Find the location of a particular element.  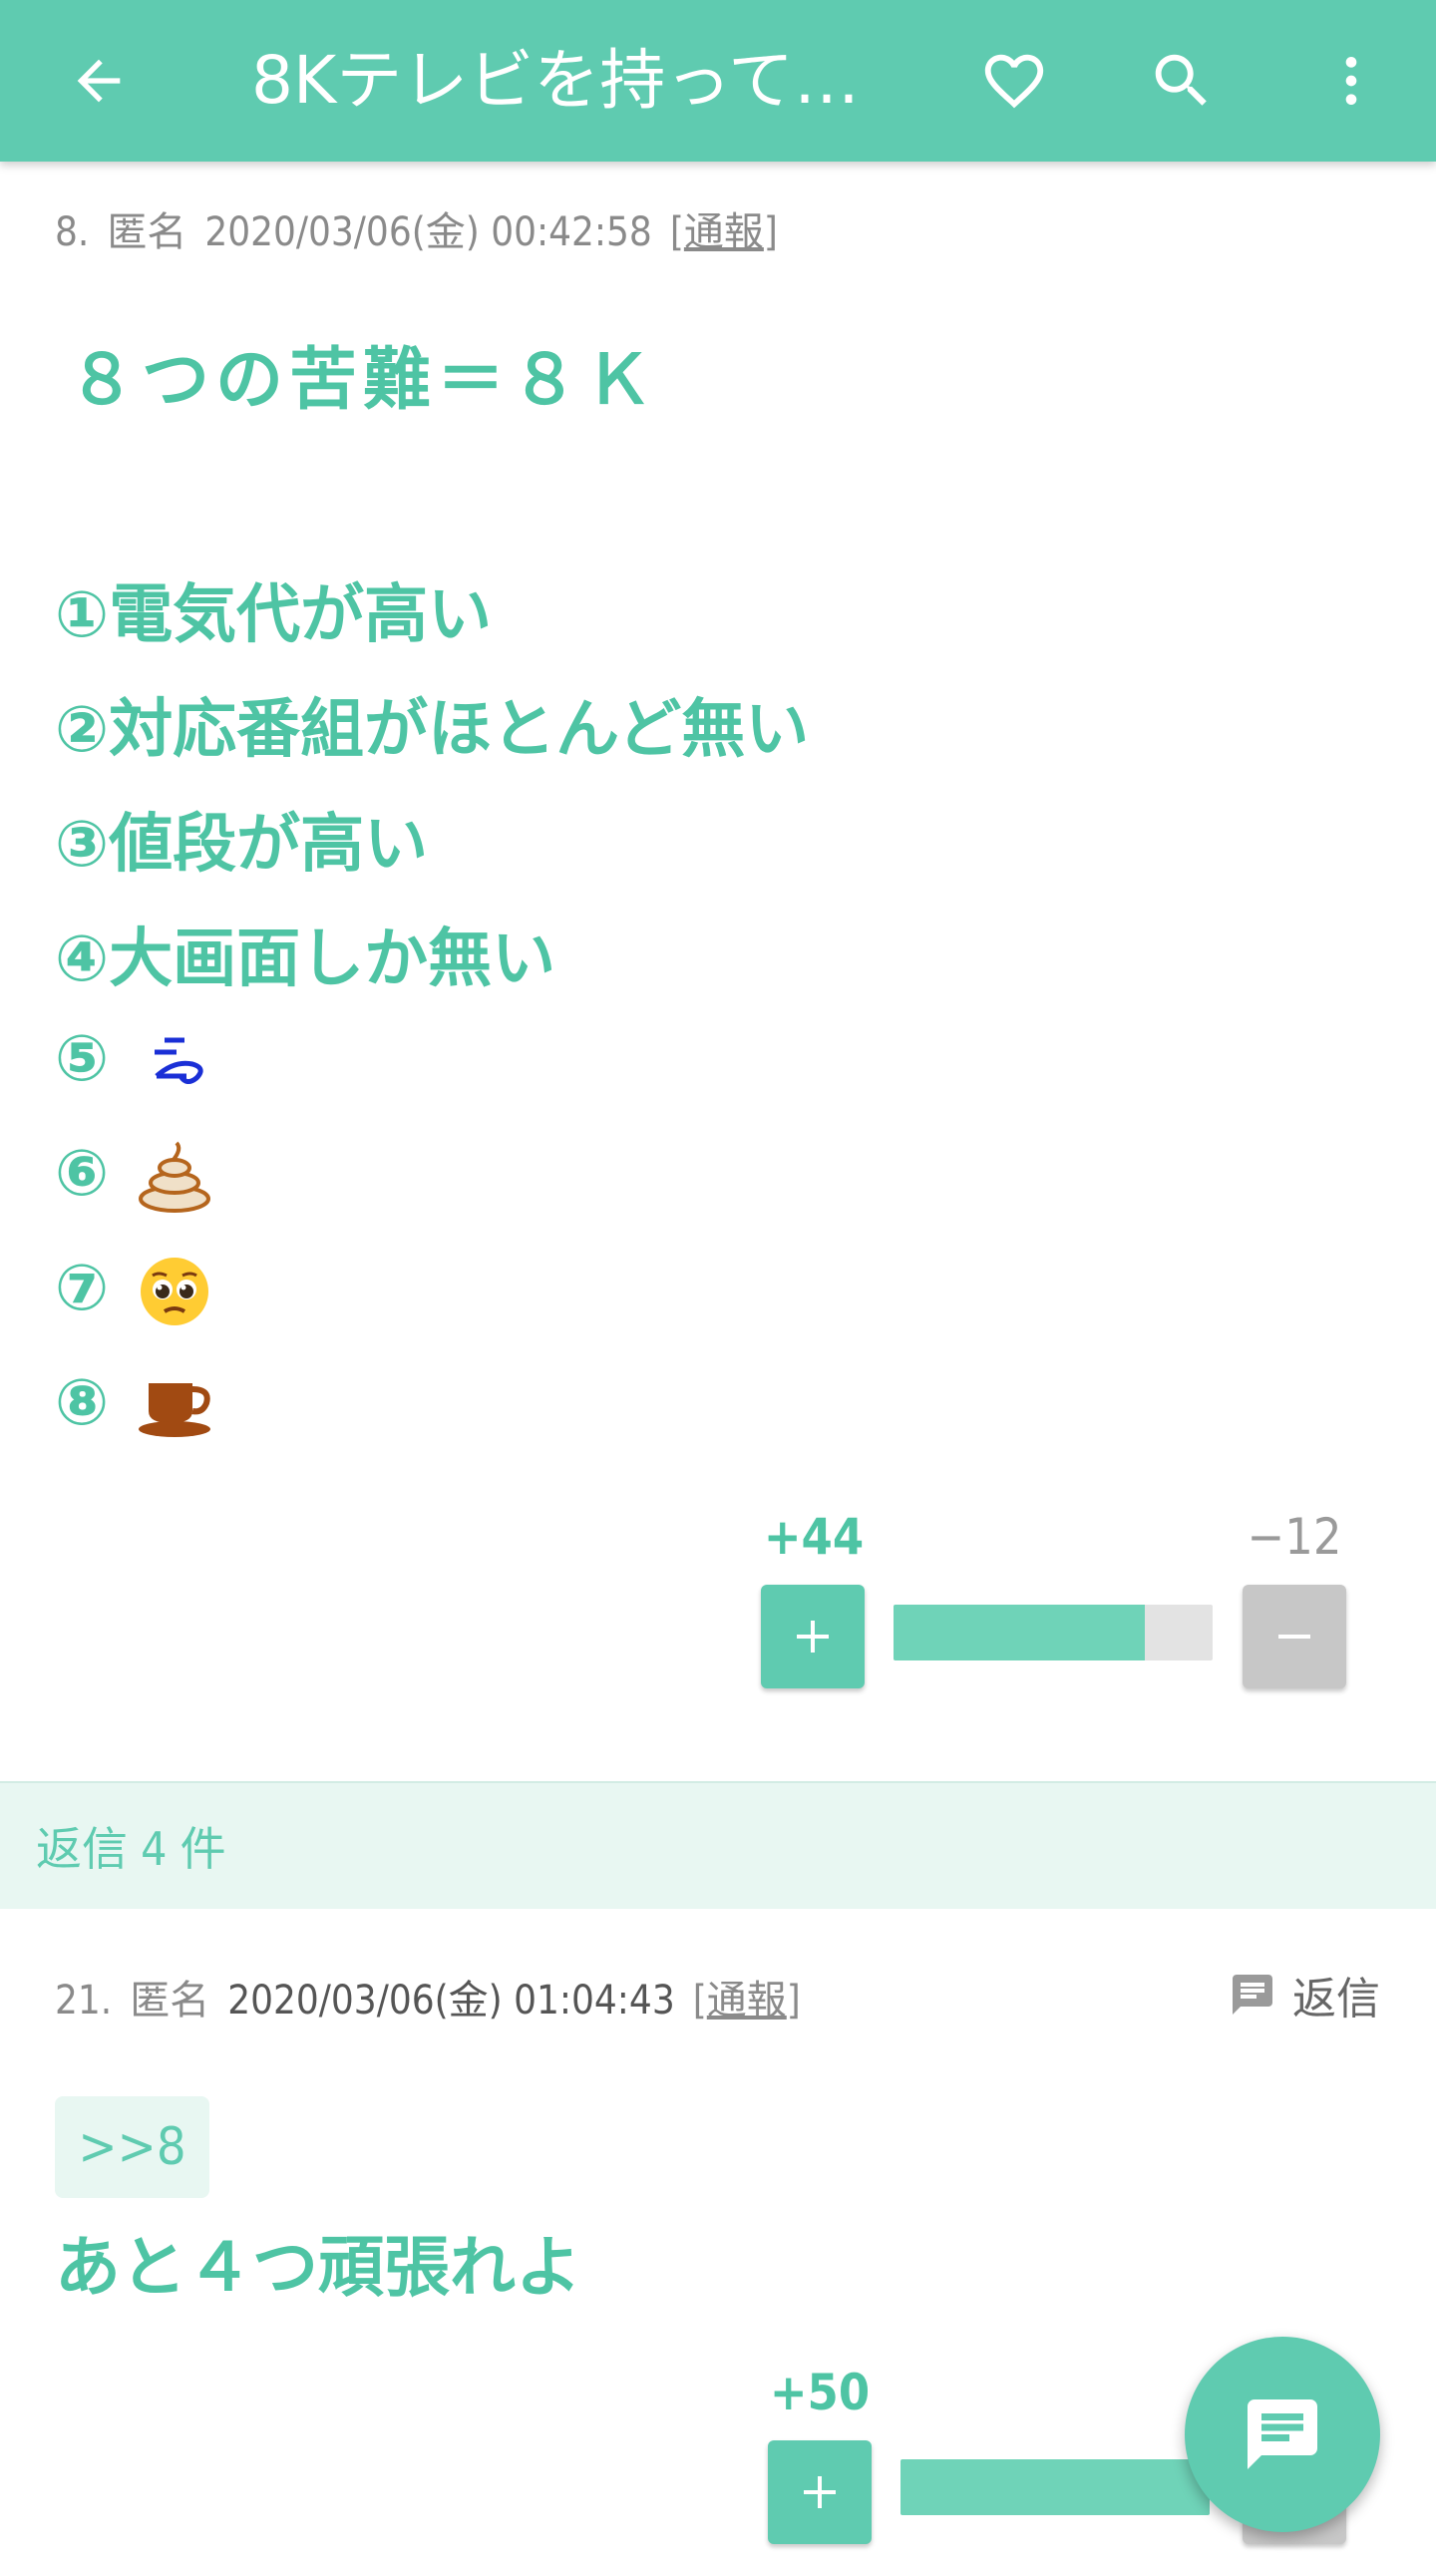

post-meta: 8. 匿名 2020/03/06(金) 00:42:58 [通報] is located at coordinates (425, 228).